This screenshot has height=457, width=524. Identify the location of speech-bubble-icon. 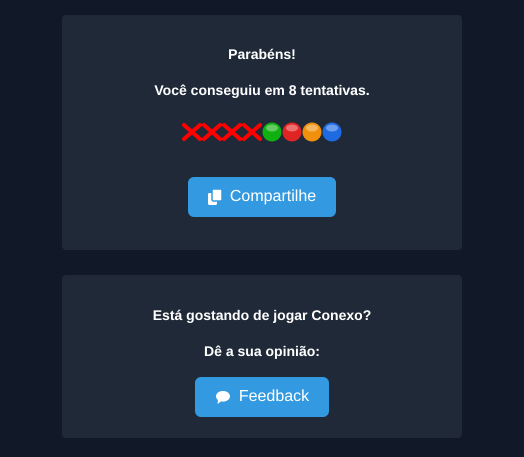
(222, 397).